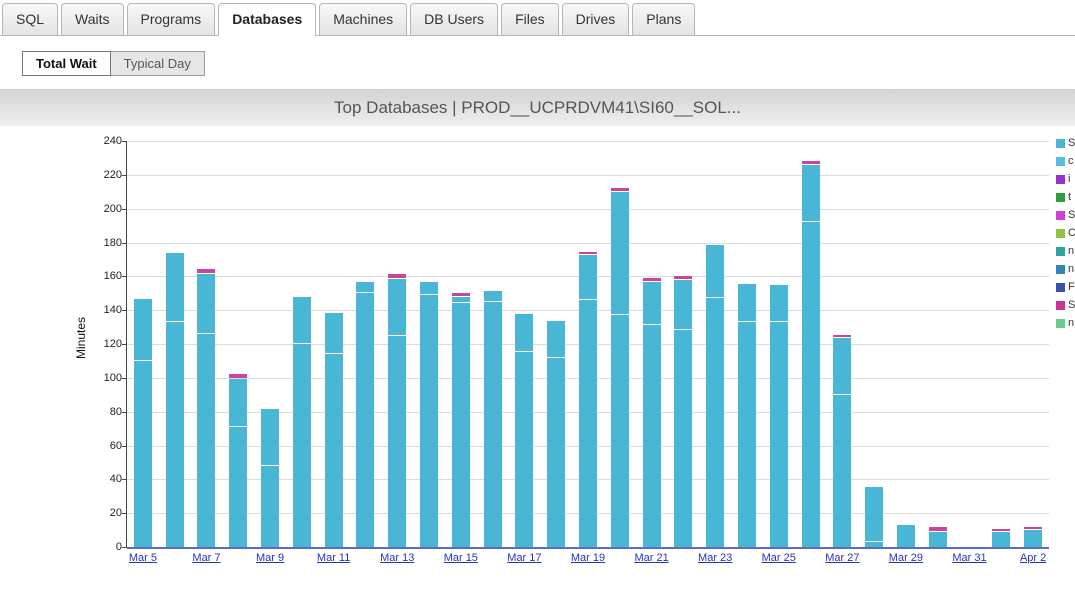 This screenshot has height=595, width=1075. I want to click on tab-databases: Databases, so click(267, 19).